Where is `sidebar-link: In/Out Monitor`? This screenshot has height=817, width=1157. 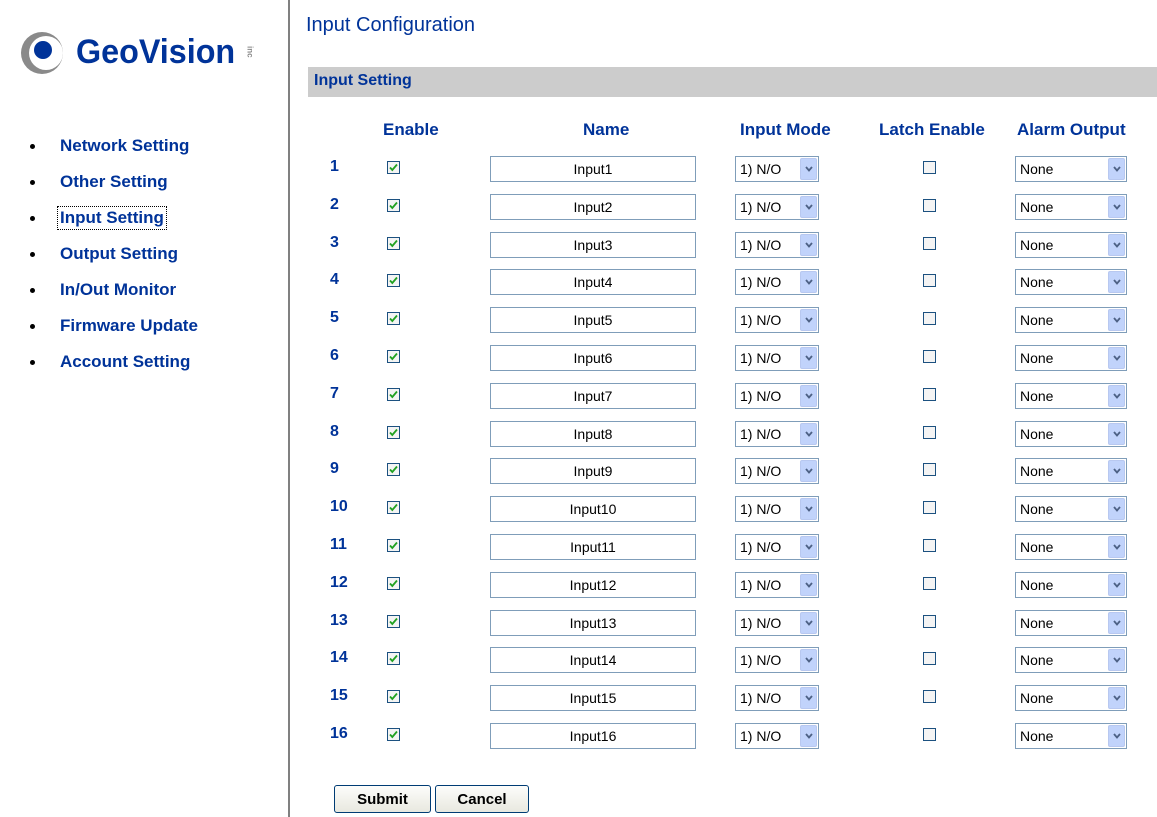
sidebar-link: In/Out Monitor is located at coordinates (118, 290).